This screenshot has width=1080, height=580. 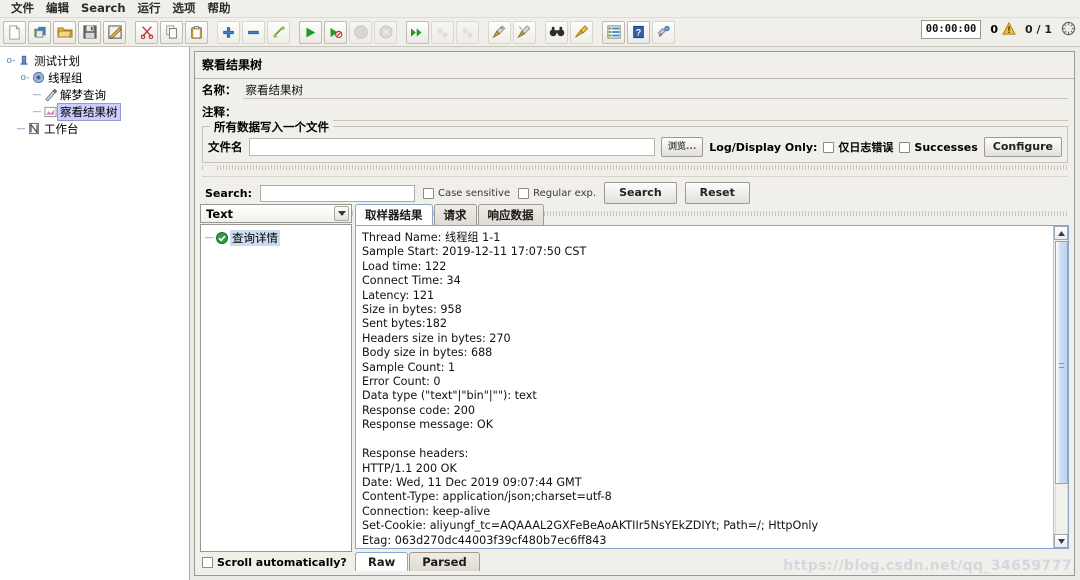 What do you see at coordinates (1061, 541) in the screenshot?
I see `scroll-down-icon` at bounding box center [1061, 541].